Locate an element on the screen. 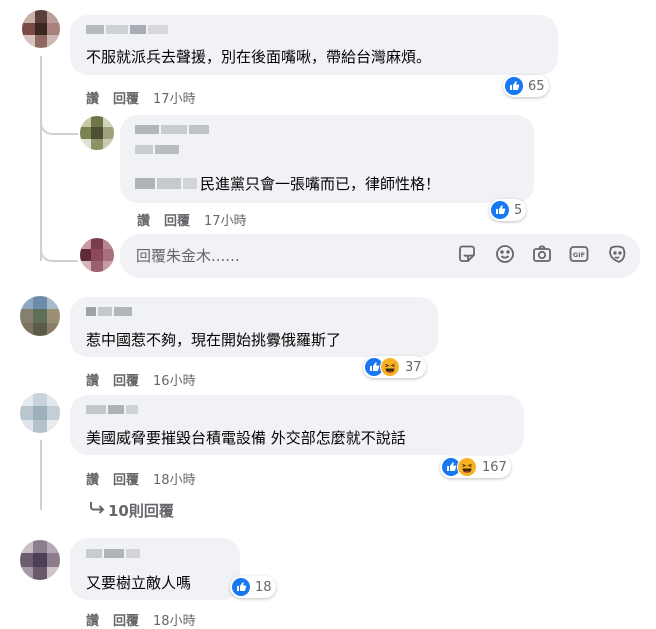  mentioned-user is located at coordinates (166, 183).